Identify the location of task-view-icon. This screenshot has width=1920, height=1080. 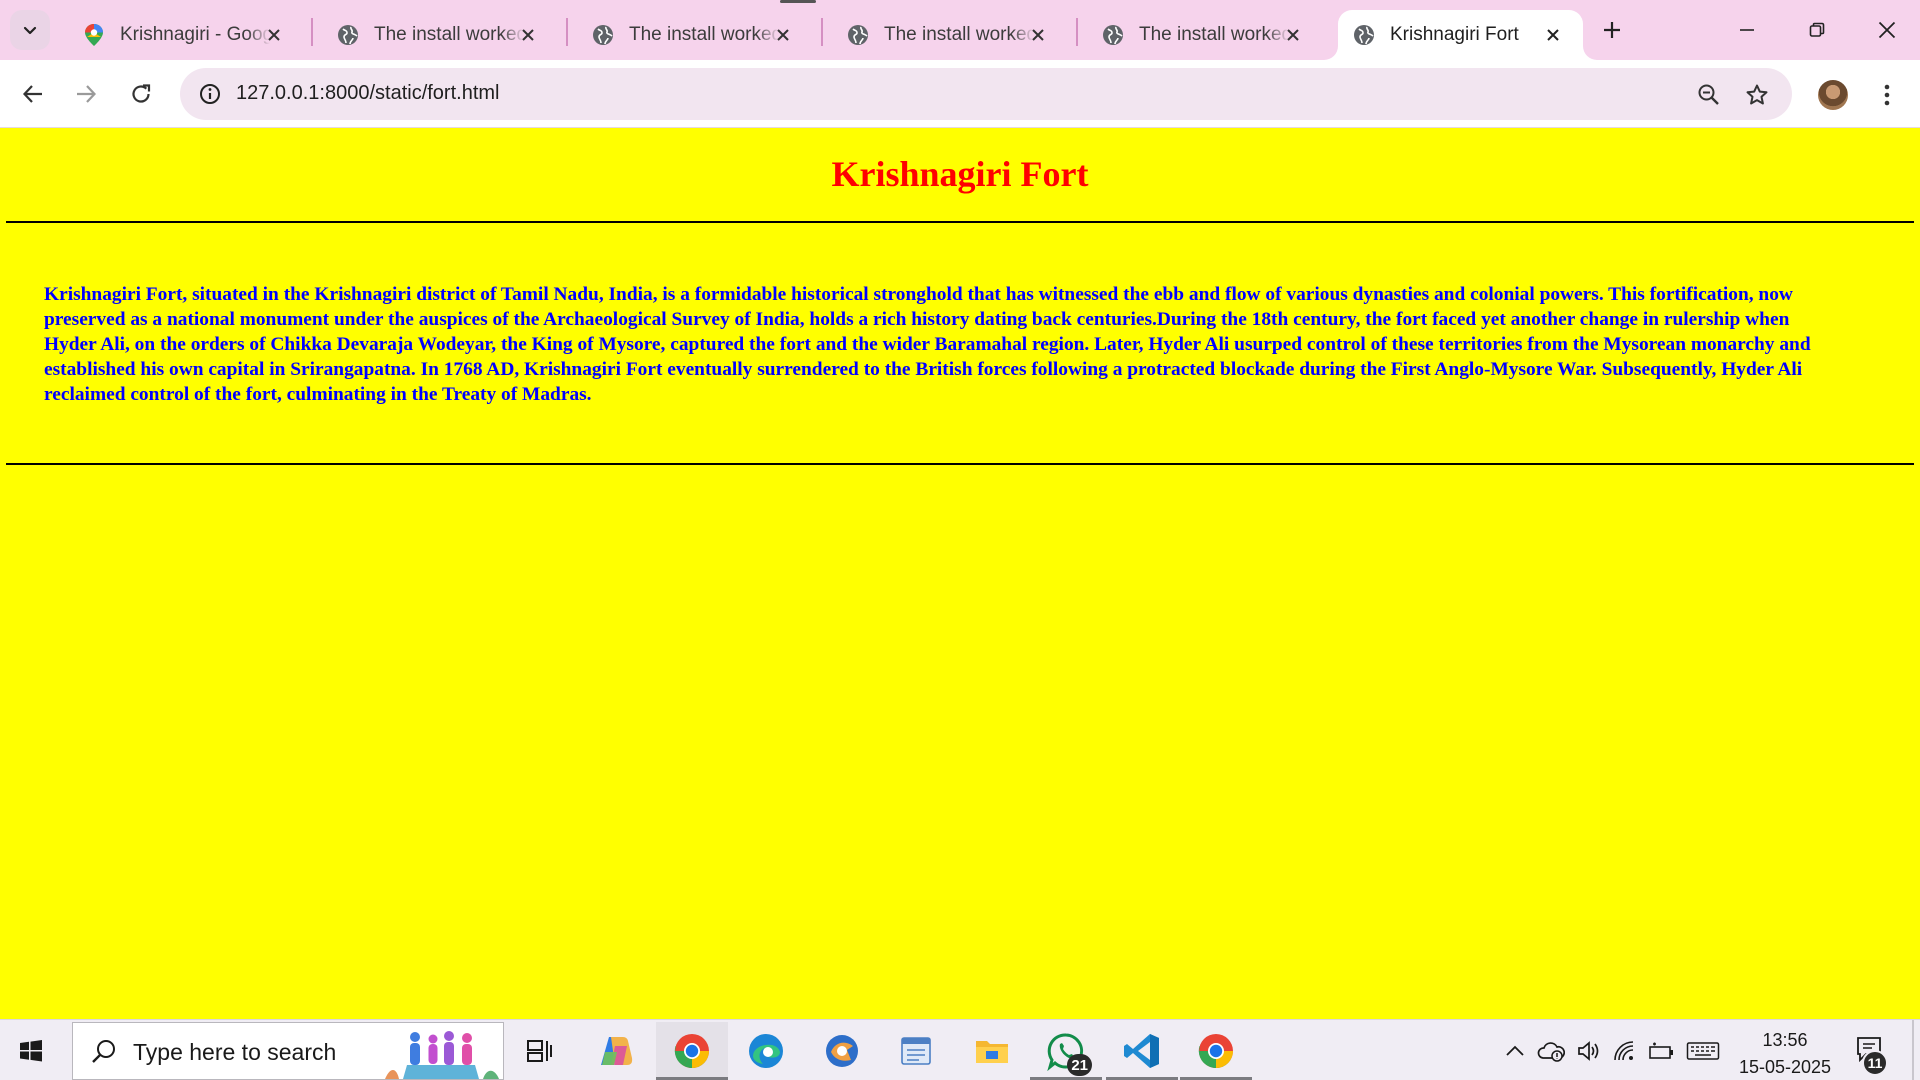
(539, 1051).